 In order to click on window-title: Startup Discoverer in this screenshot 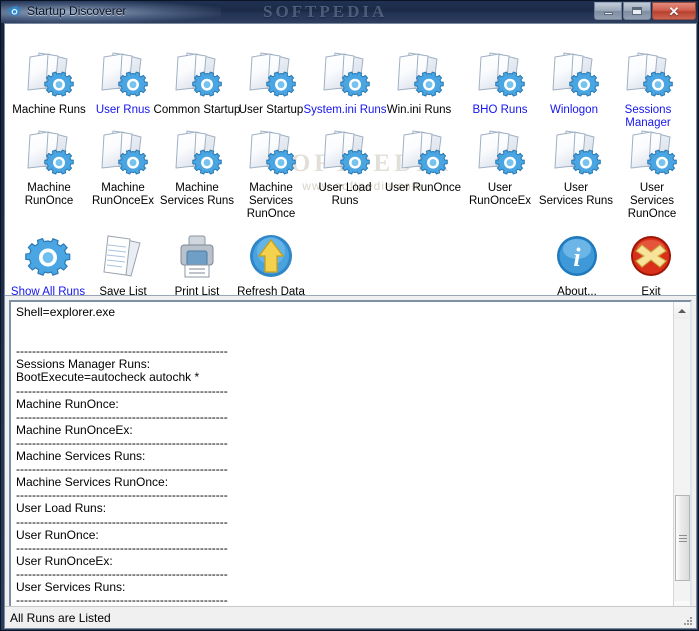, I will do `click(77, 11)`.